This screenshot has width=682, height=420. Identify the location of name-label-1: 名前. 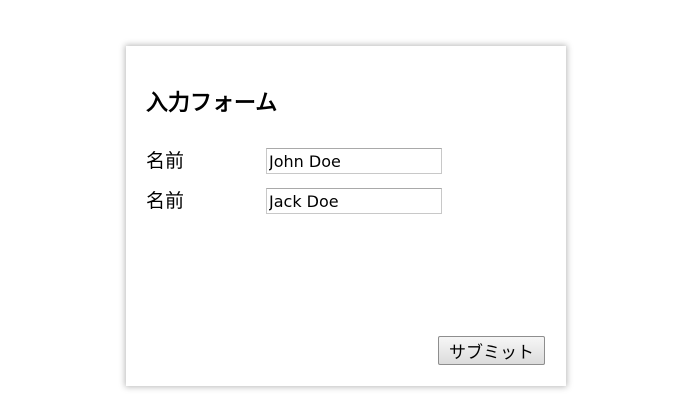
(165, 161).